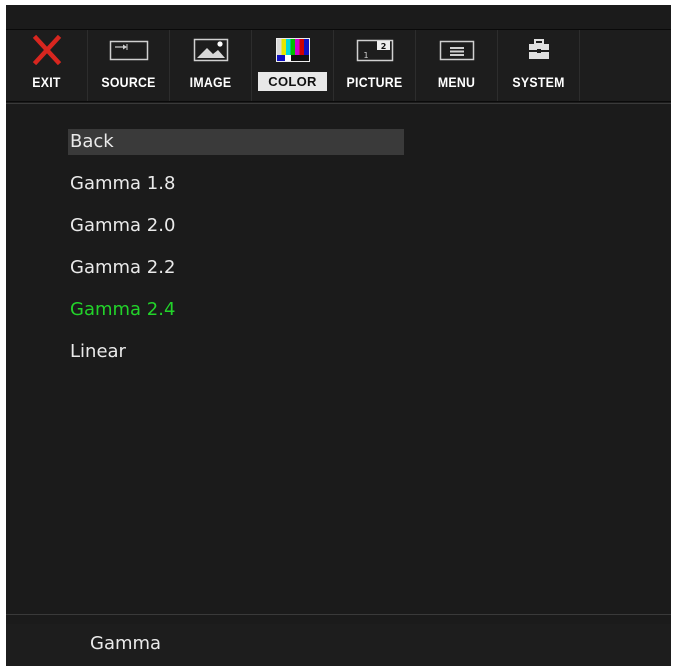 The height and width of the screenshot is (669, 678). I want to click on top-strip, so click(338, 17).